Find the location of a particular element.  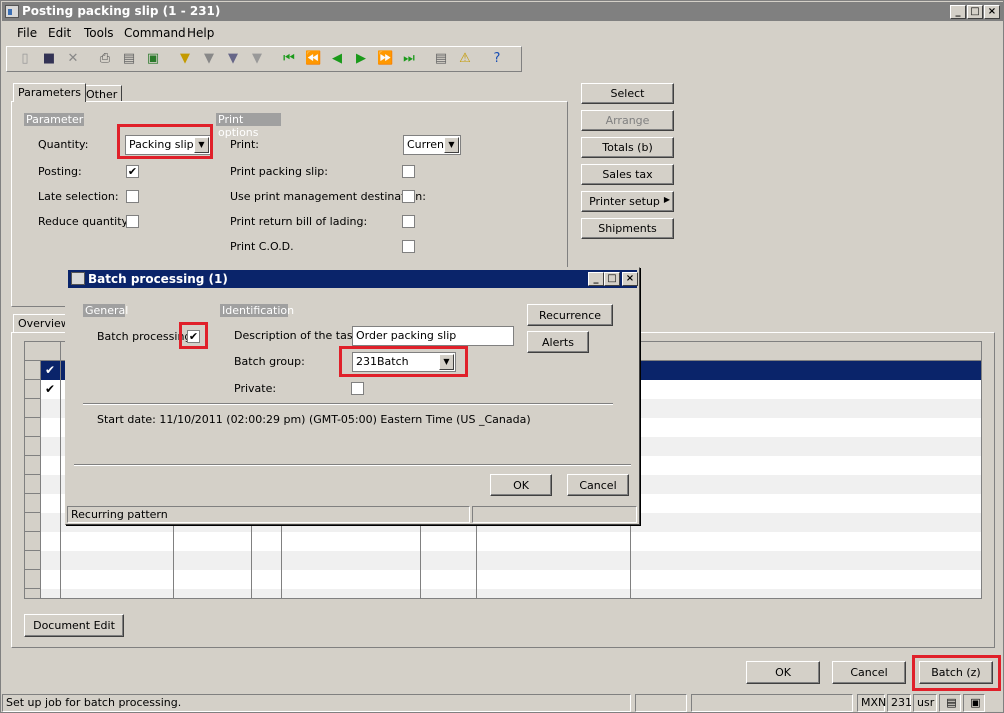

chevron-down-icon: ▼ is located at coordinates (451, 145).